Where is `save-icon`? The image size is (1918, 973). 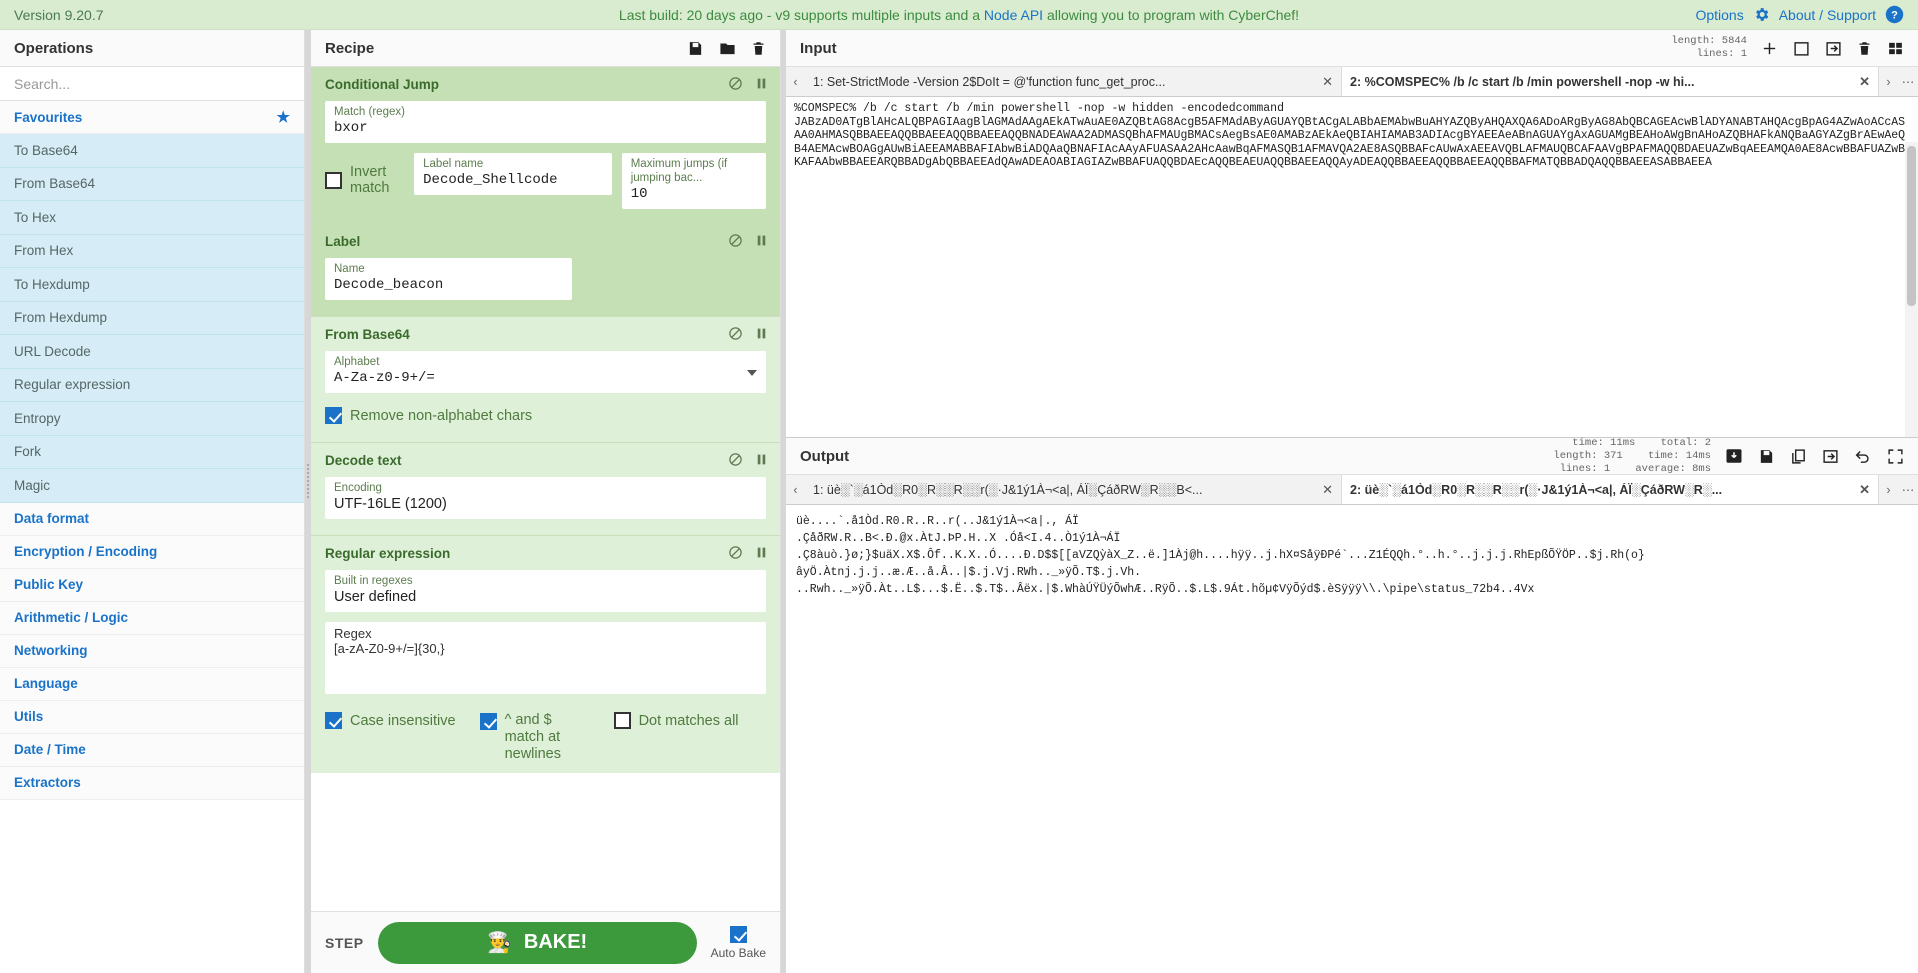 save-icon is located at coordinates (1766, 456).